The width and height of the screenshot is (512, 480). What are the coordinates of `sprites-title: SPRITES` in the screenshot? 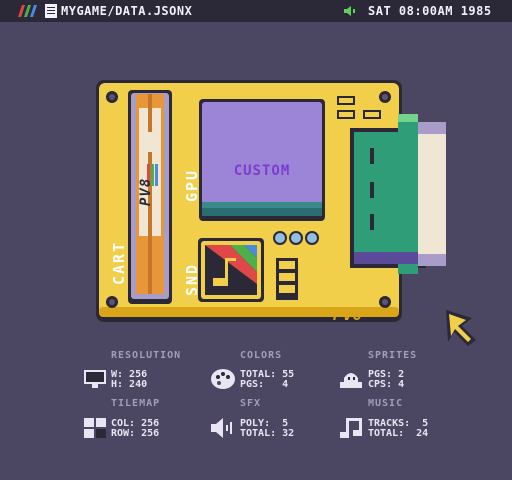 It's located at (393, 355).